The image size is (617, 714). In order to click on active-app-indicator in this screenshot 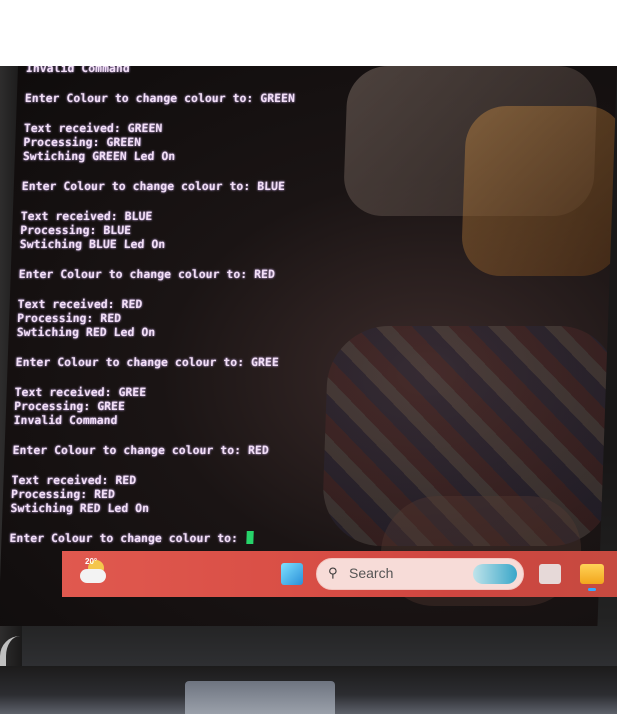, I will do `click(592, 589)`.